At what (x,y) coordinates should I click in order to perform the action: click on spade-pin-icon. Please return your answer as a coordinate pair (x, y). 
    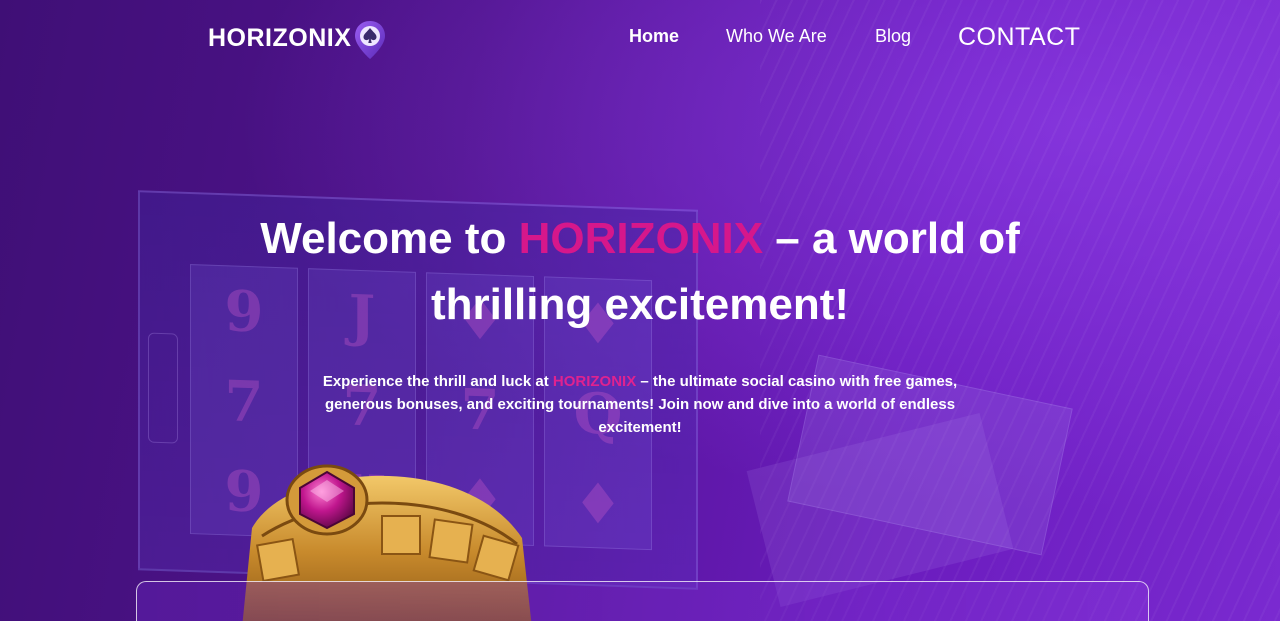
    Looking at the image, I should click on (370, 40).